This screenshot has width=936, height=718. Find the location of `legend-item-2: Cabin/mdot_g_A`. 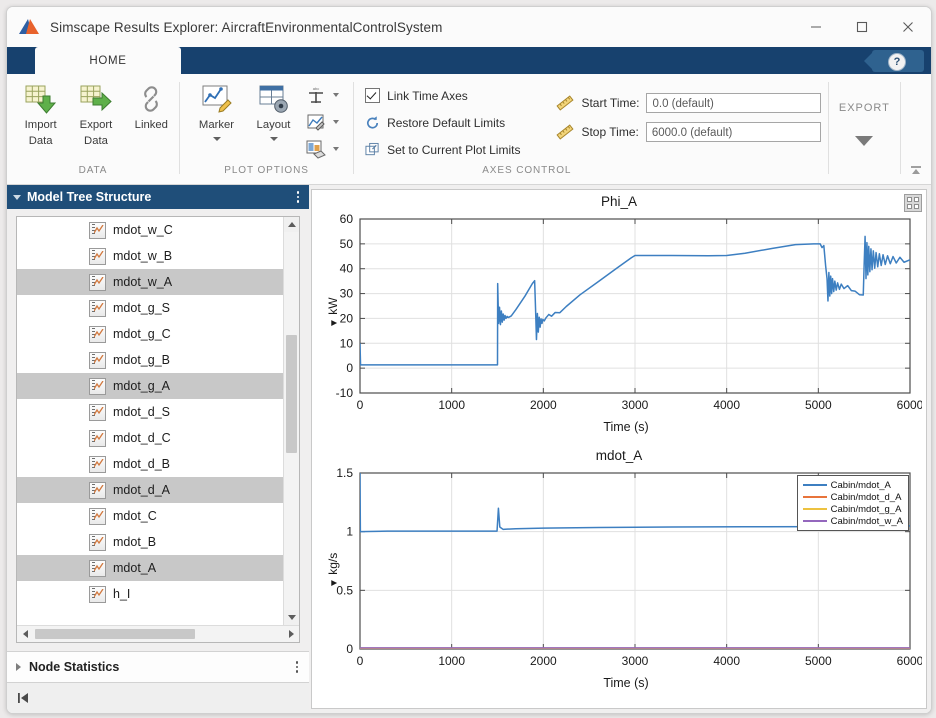

legend-item-2: Cabin/mdot_g_A is located at coordinates (853, 509).